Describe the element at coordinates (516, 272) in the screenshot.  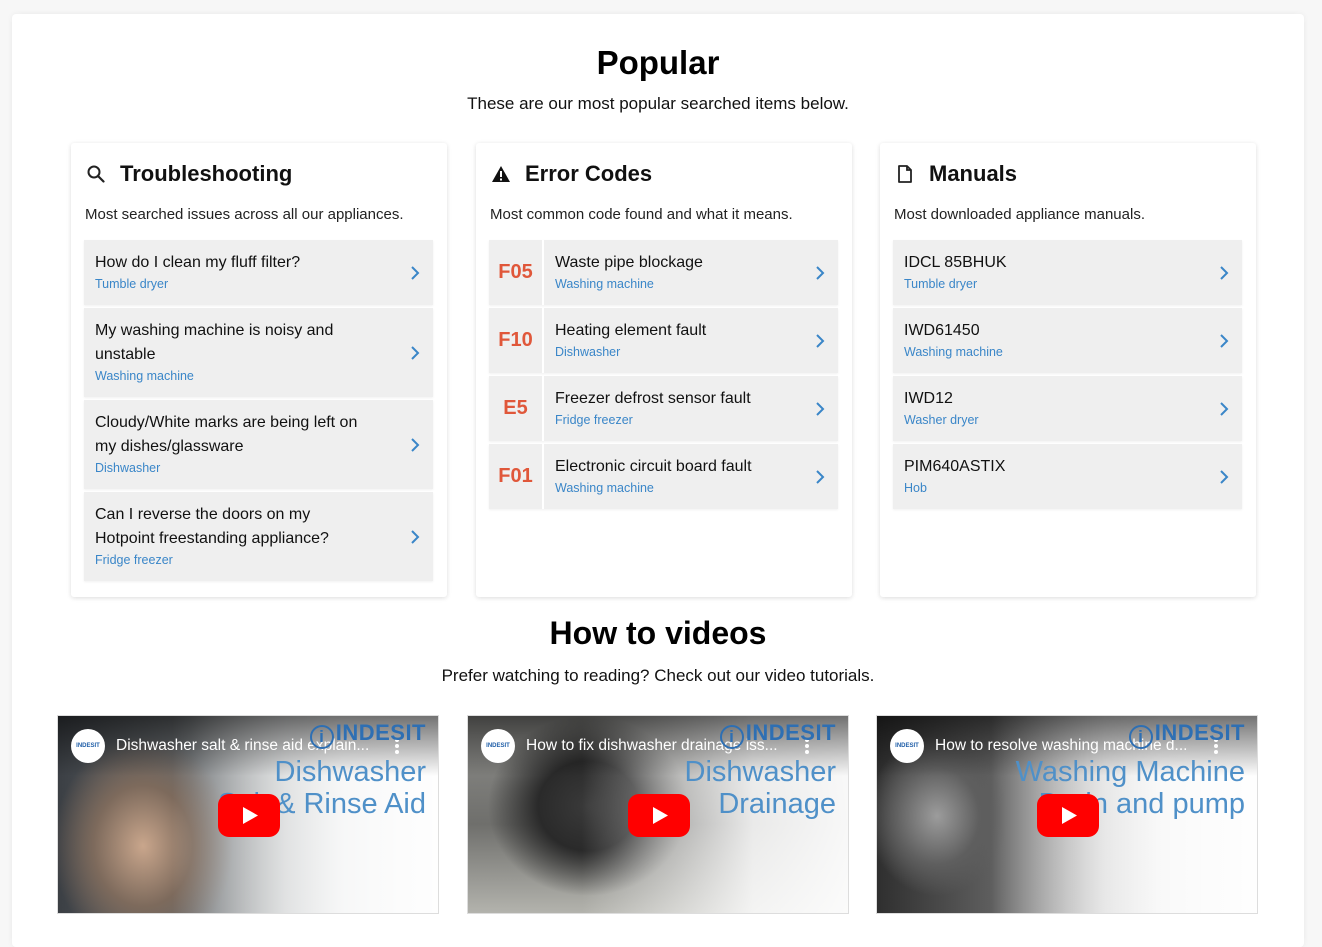
I see `error-code: F05` at that location.